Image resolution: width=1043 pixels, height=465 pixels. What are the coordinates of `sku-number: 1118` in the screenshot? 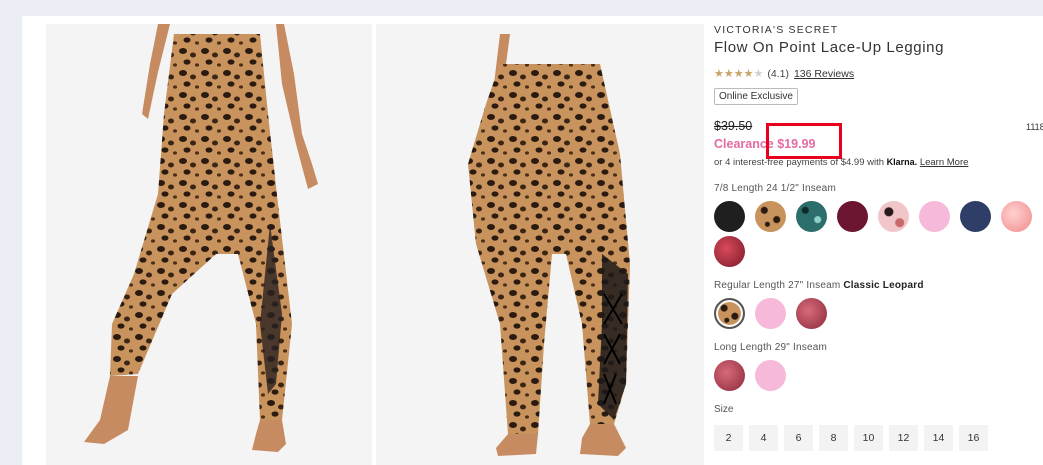 It's located at (1034, 127).